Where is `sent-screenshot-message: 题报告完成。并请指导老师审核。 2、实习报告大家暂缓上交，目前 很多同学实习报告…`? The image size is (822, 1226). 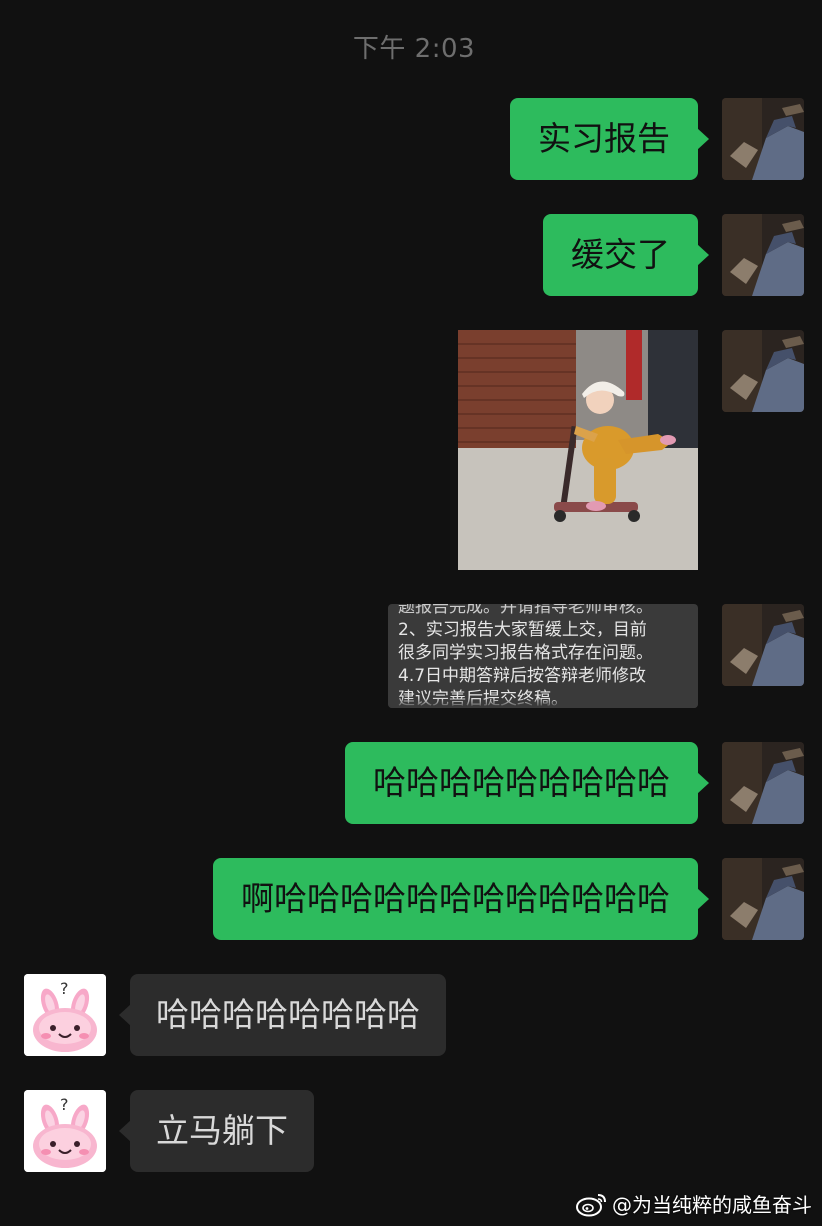 sent-screenshot-message: 题报告完成。并请指导老师审核。 2、实习报告大家暂缓上交，目前 很多同学实习报告… is located at coordinates (543, 656).